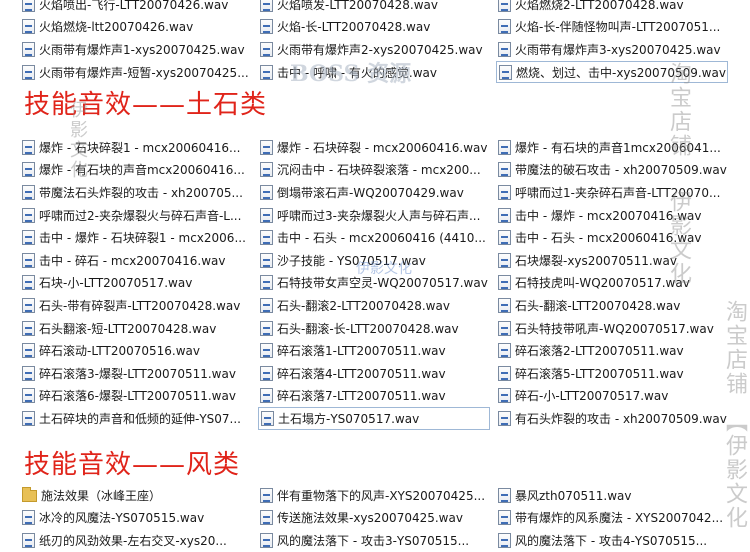 The width and height of the screenshot is (750, 552). Describe the element at coordinates (612, 49) in the screenshot. I see `file-item: 火雨带有爆炸声3-xys20070425.wav` at that location.